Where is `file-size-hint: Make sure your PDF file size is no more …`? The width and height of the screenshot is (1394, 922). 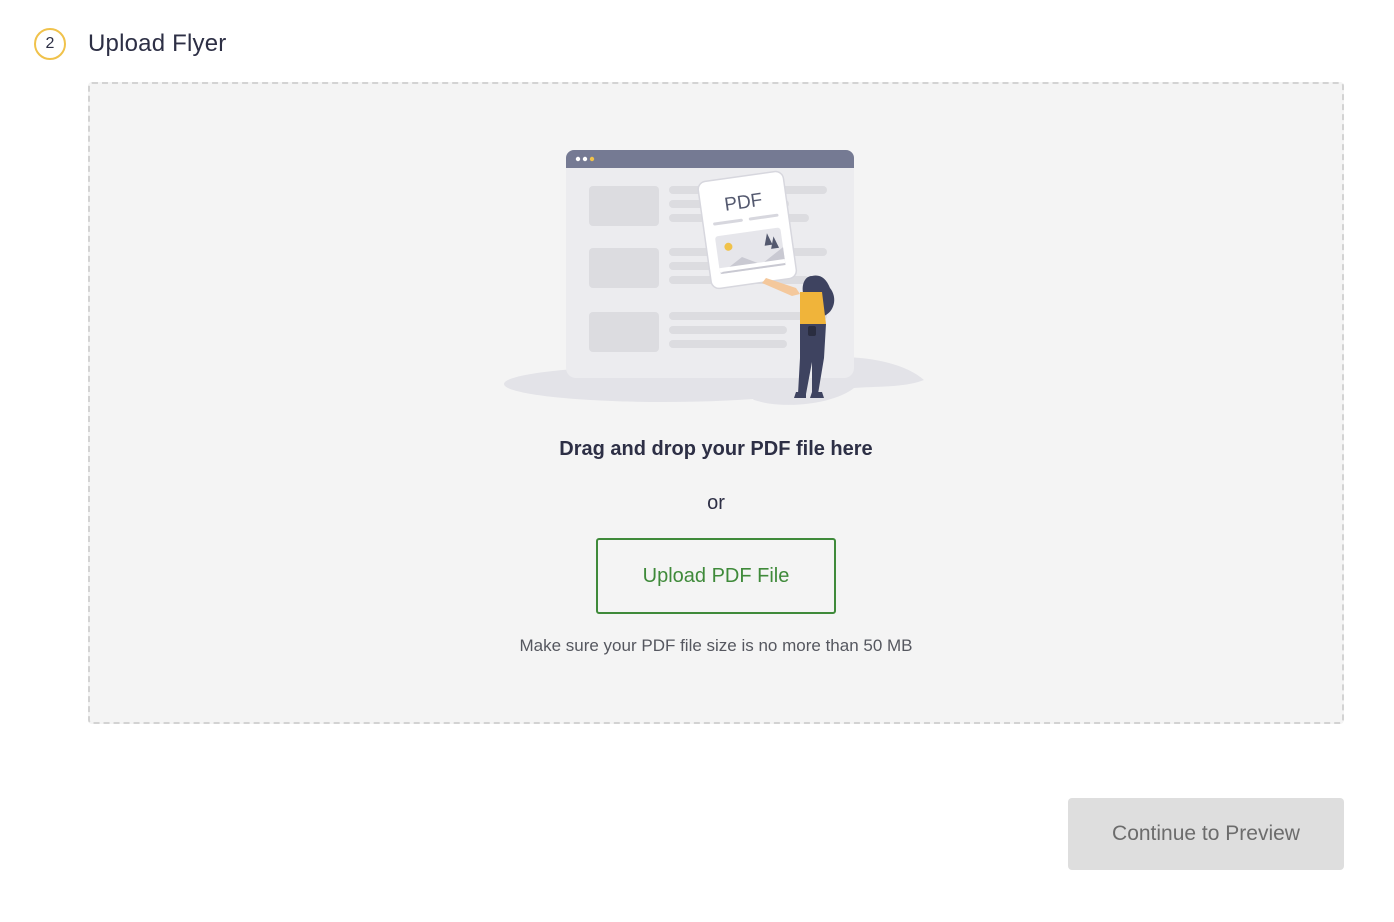 file-size-hint: Make sure your PDF file size is no more … is located at coordinates (716, 645).